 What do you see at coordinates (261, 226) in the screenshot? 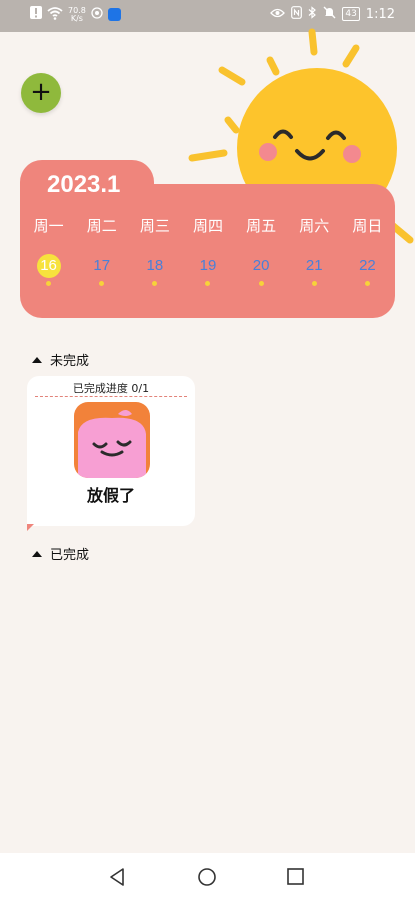
I see `weekday-label: 周五` at bounding box center [261, 226].